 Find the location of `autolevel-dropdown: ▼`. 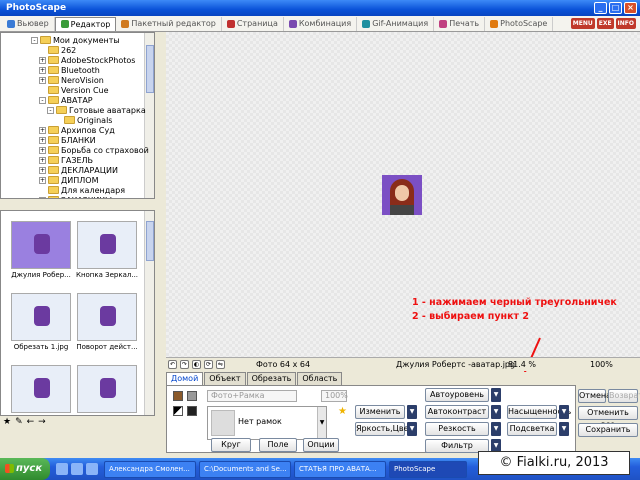

autolevel-dropdown: ▼ is located at coordinates (496, 395).